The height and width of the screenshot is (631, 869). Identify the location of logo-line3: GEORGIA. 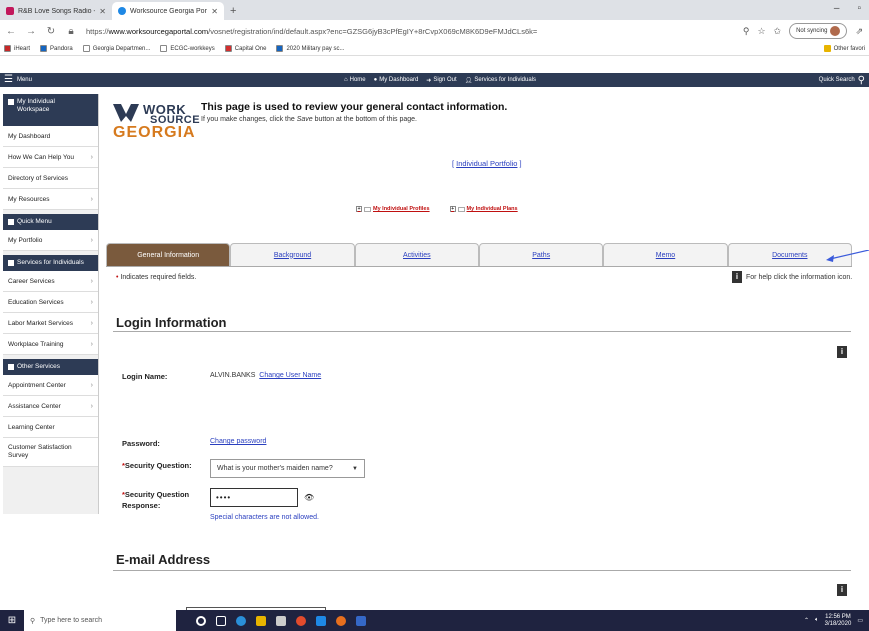
(154, 132).